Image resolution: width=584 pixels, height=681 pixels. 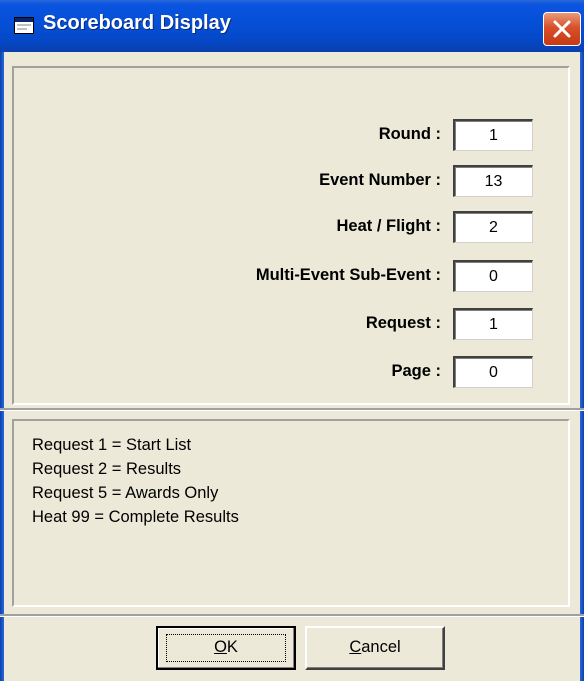 What do you see at coordinates (291, 372) in the screenshot?
I see `page-row: Page : 0` at bounding box center [291, 372].